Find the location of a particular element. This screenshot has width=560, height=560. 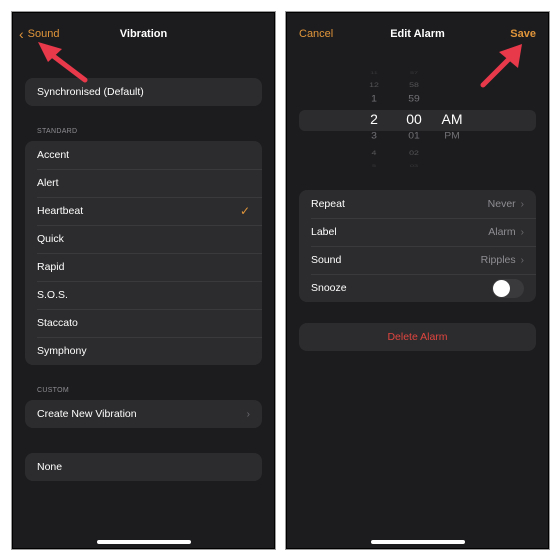

vibration-option-label: Alert is located at coordinates (48, 183).